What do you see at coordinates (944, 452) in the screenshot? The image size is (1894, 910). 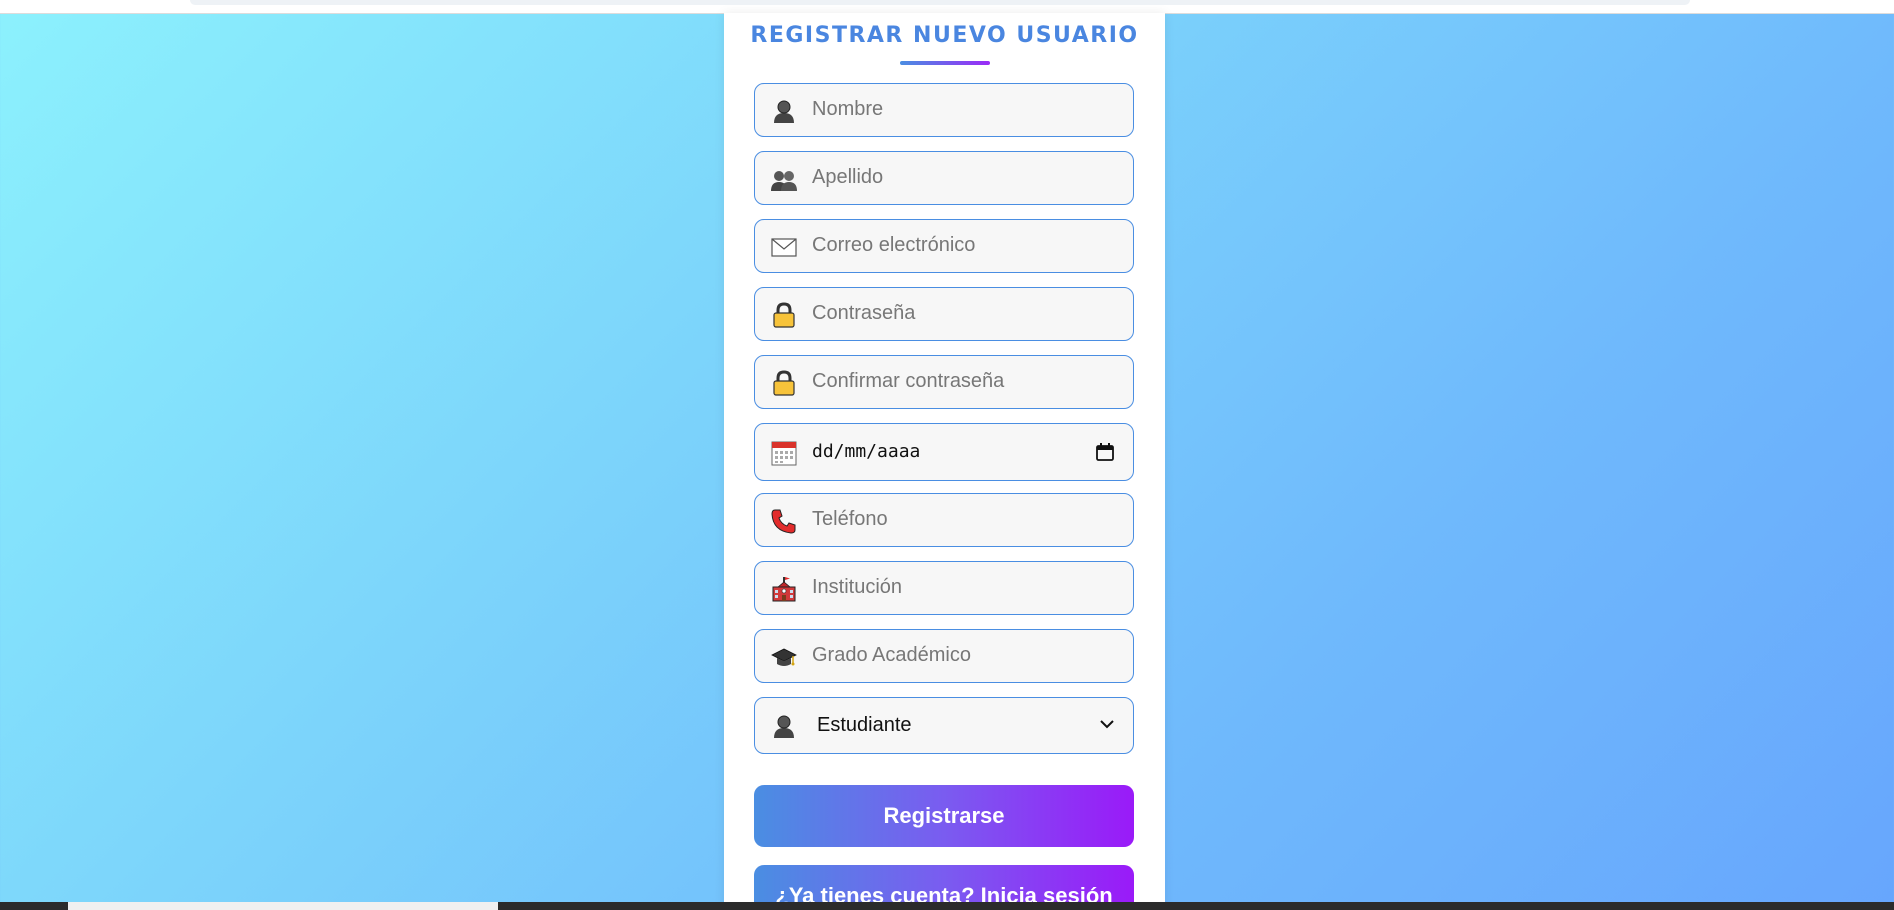 I see `fecha-nacimiento-field: dd/mm/aaaa` at bounding box center [944, 452].